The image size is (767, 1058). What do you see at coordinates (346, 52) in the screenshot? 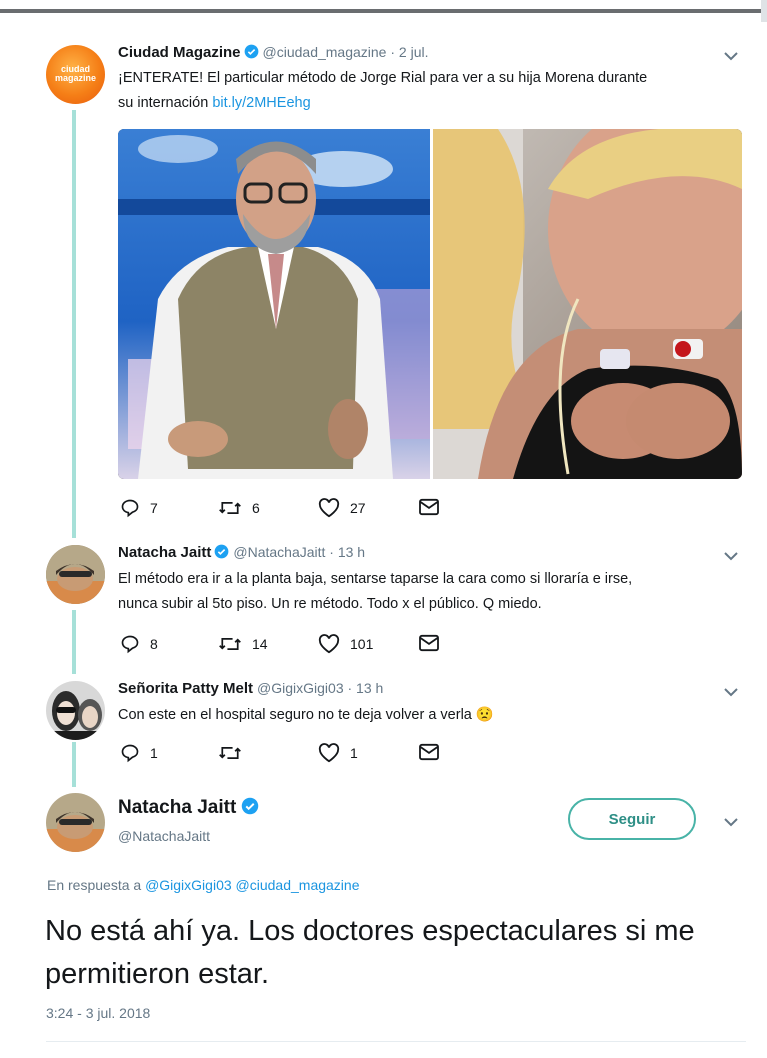
I see `author-handle: @ciudad_magazine · 2 jul.` at bounding box center [346, 52].